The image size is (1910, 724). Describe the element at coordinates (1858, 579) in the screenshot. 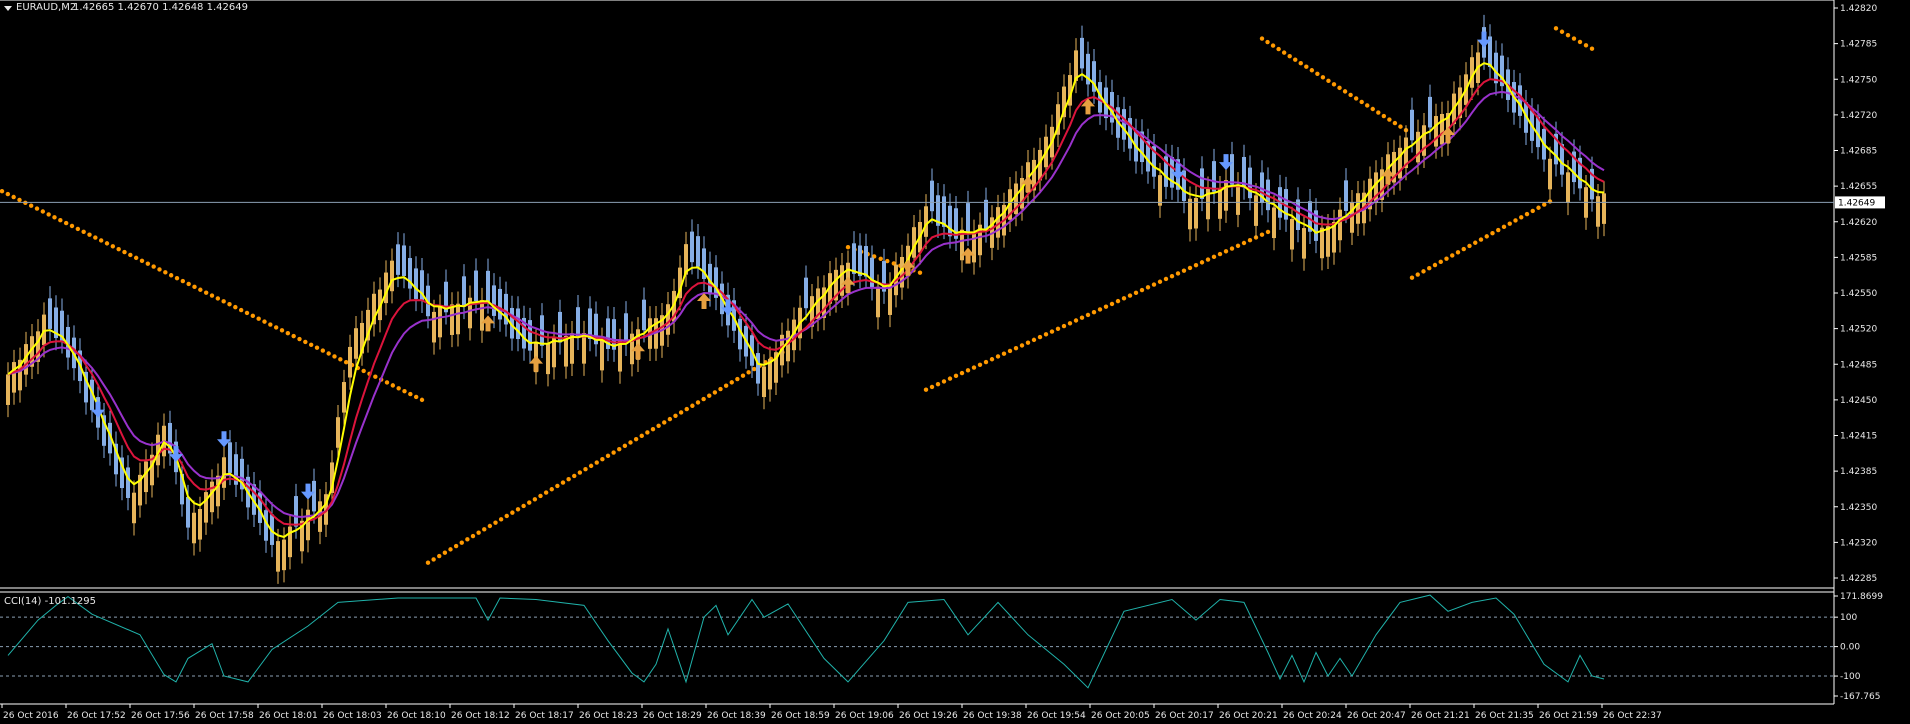

I see `price-tick-label: 1.42285` at that location.